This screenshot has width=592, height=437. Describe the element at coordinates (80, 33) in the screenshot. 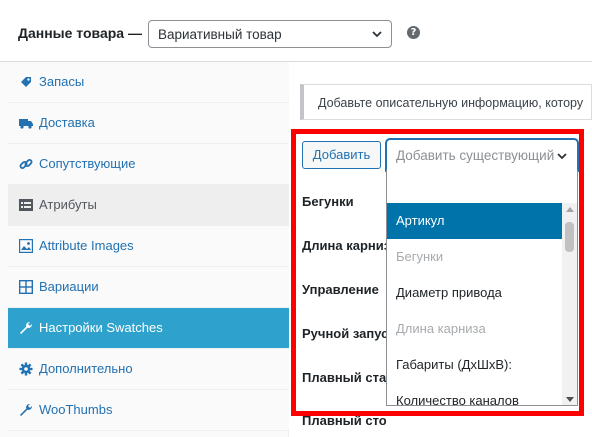

I see `product-data-title: Данные товара —` at that location.